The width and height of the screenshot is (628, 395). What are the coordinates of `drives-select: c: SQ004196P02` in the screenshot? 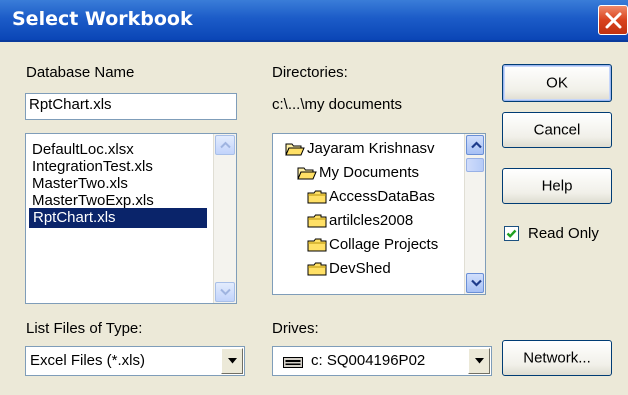 It's located at (382, 361).